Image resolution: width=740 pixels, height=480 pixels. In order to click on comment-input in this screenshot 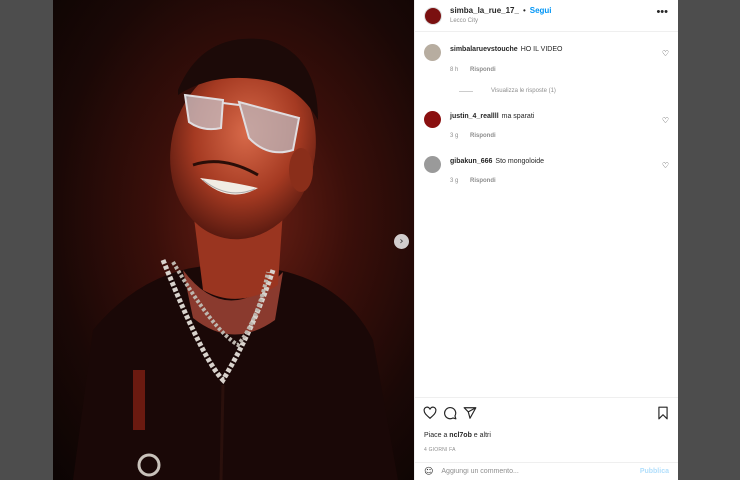, I will do `click(526, 471)`.